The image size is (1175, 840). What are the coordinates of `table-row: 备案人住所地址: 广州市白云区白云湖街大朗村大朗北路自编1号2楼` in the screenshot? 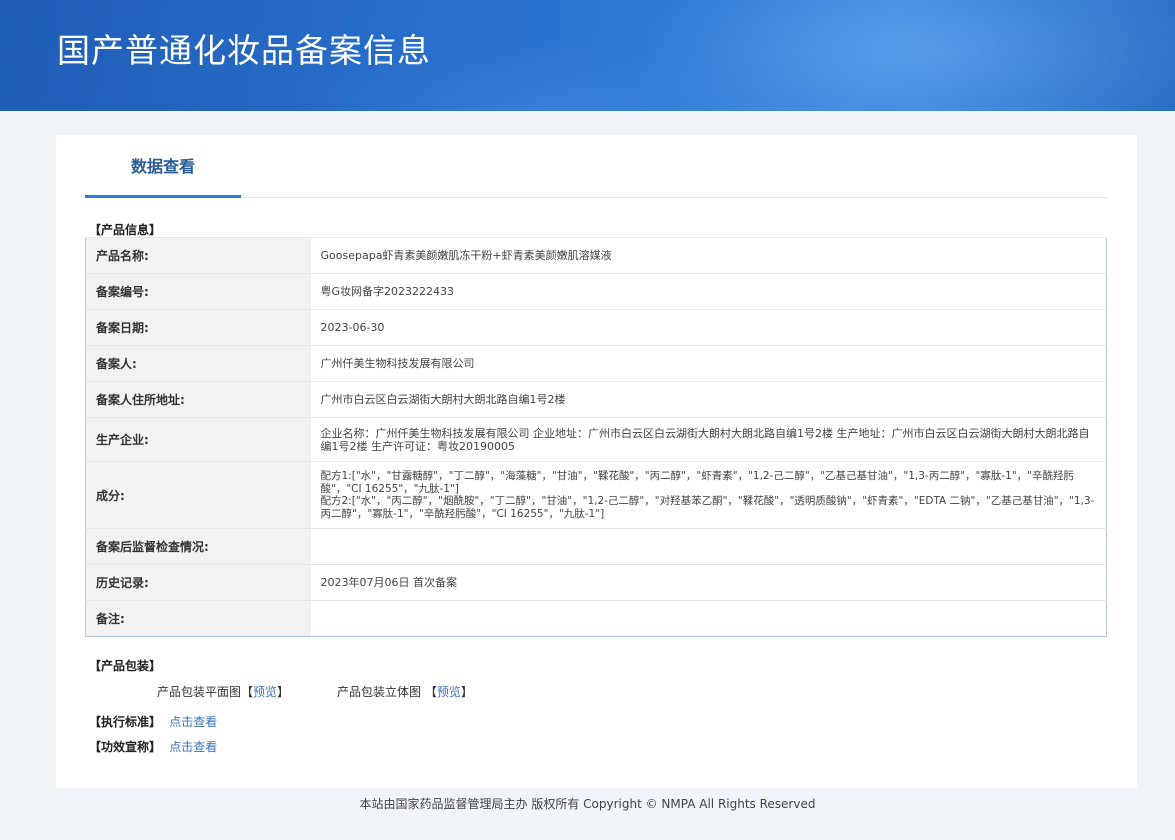 It's located at (596, 399).